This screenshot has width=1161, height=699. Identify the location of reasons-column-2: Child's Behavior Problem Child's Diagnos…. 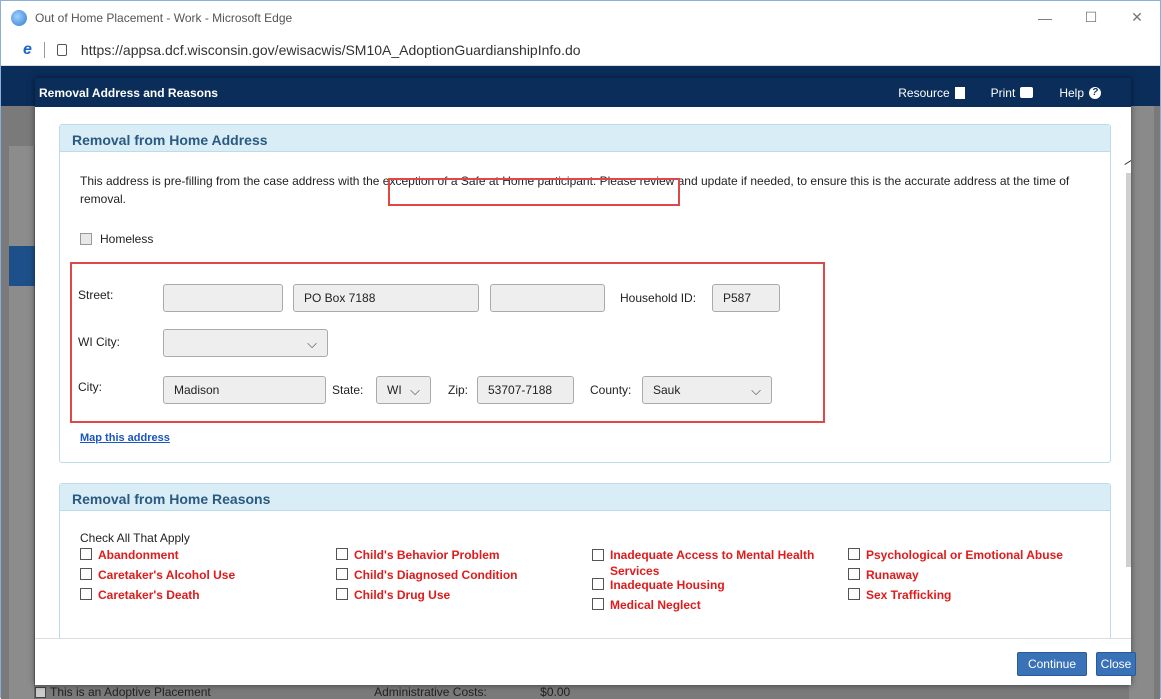
(471, 578).